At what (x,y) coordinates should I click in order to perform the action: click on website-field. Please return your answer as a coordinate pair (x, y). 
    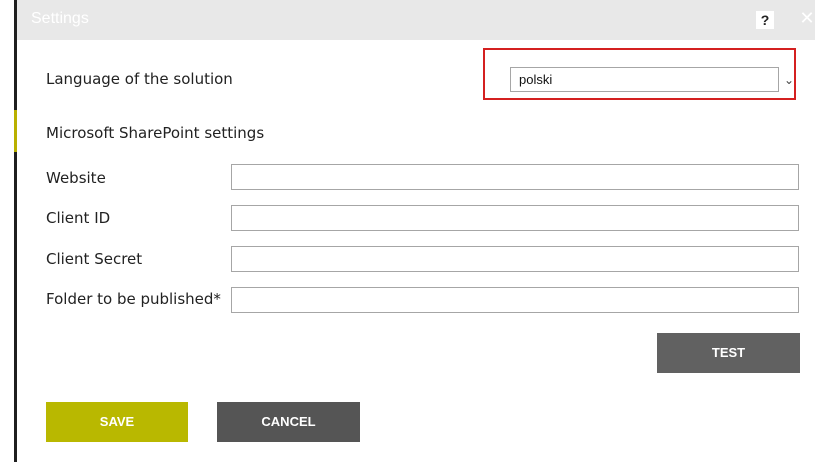
    Looking at the image, I should click on (515, 177).